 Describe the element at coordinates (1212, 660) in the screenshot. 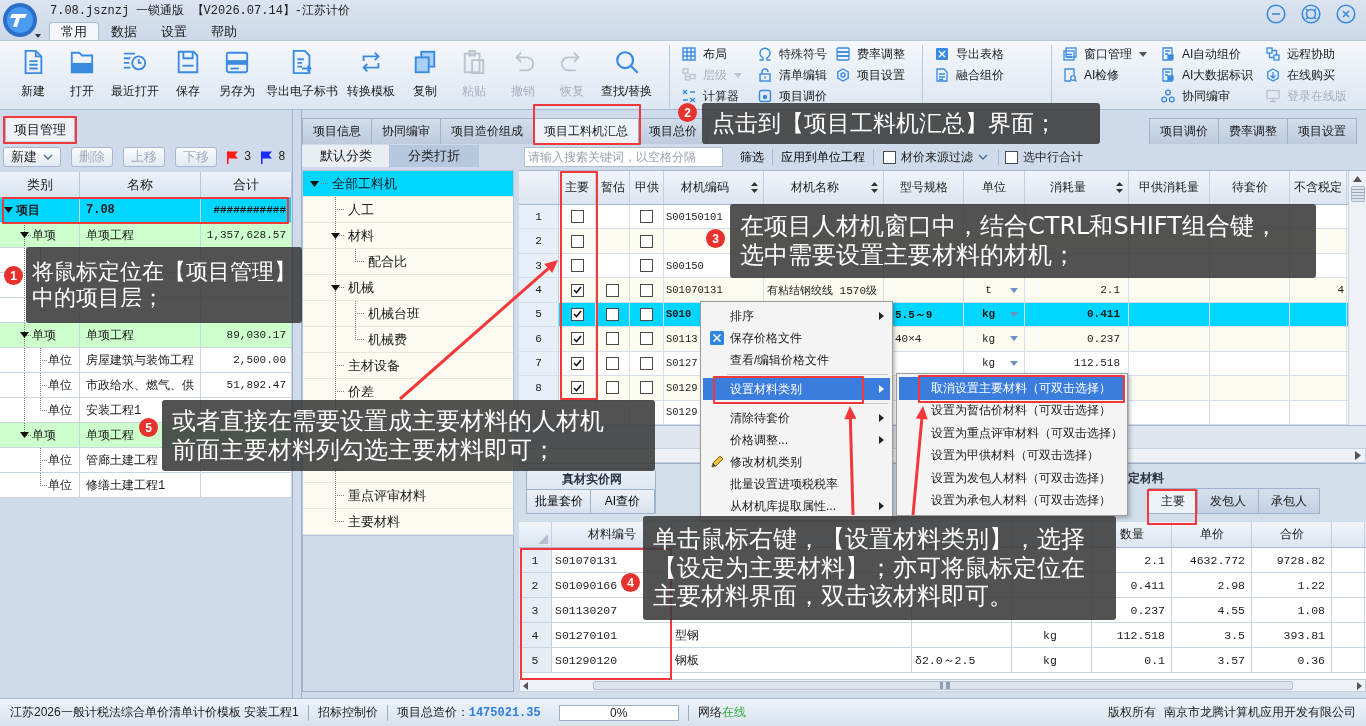

I see `table-cell: 3.57` at that location.